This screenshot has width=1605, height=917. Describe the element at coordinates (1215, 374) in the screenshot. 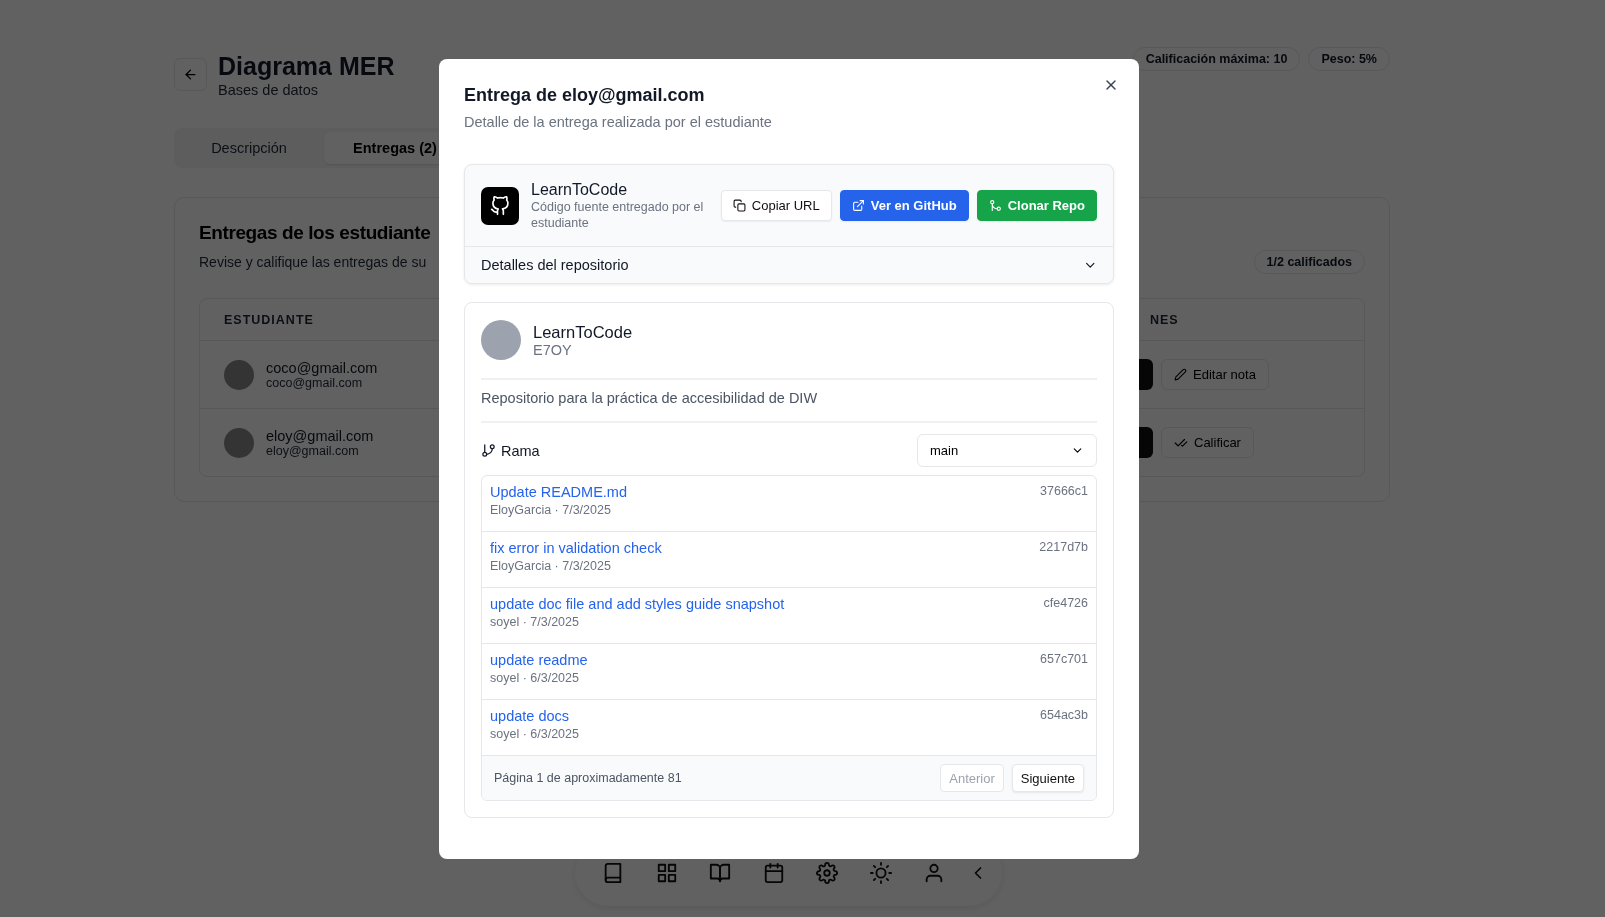

I see `grade-button: Editar nota` at that location.